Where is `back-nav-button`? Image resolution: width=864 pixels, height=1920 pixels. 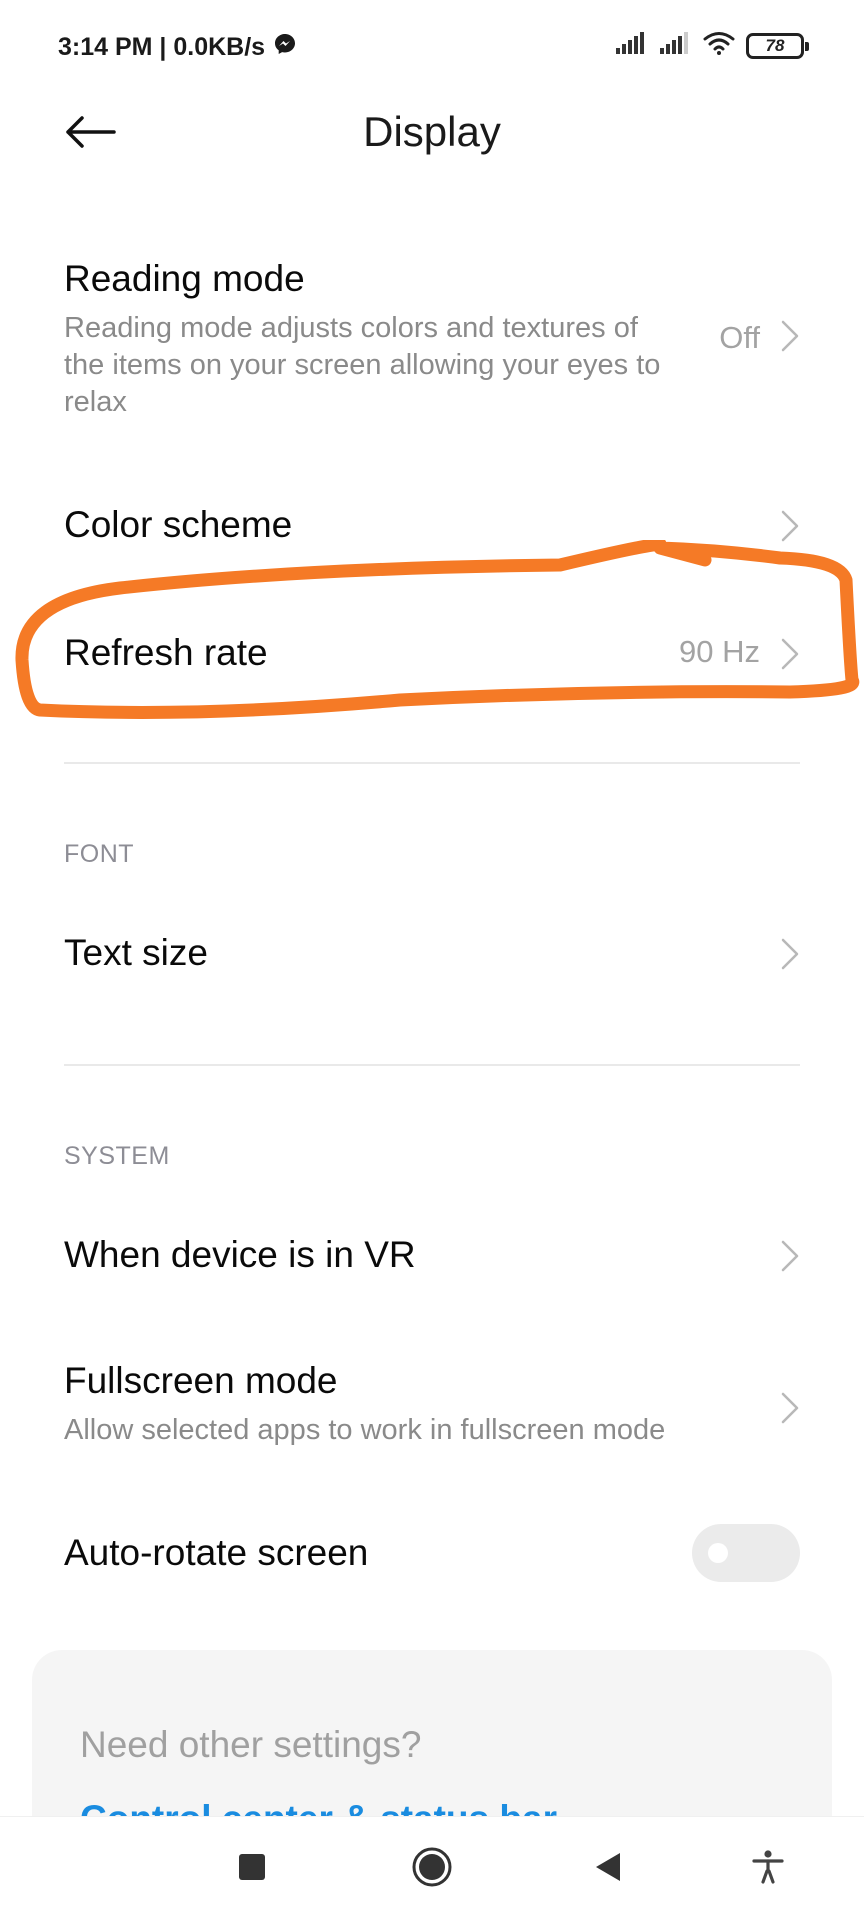
back-nav-button is located at coordinates (608, 1869).